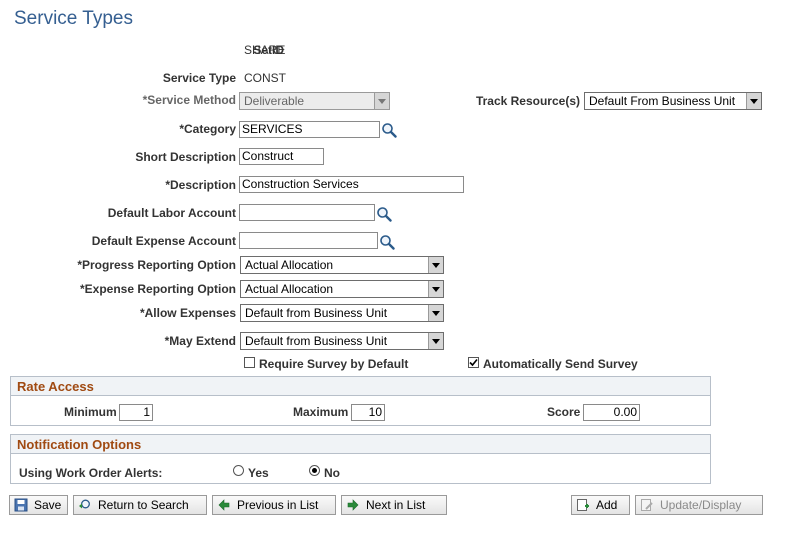  I want to click on update-display-button: Update/Display, so click(699, 505).